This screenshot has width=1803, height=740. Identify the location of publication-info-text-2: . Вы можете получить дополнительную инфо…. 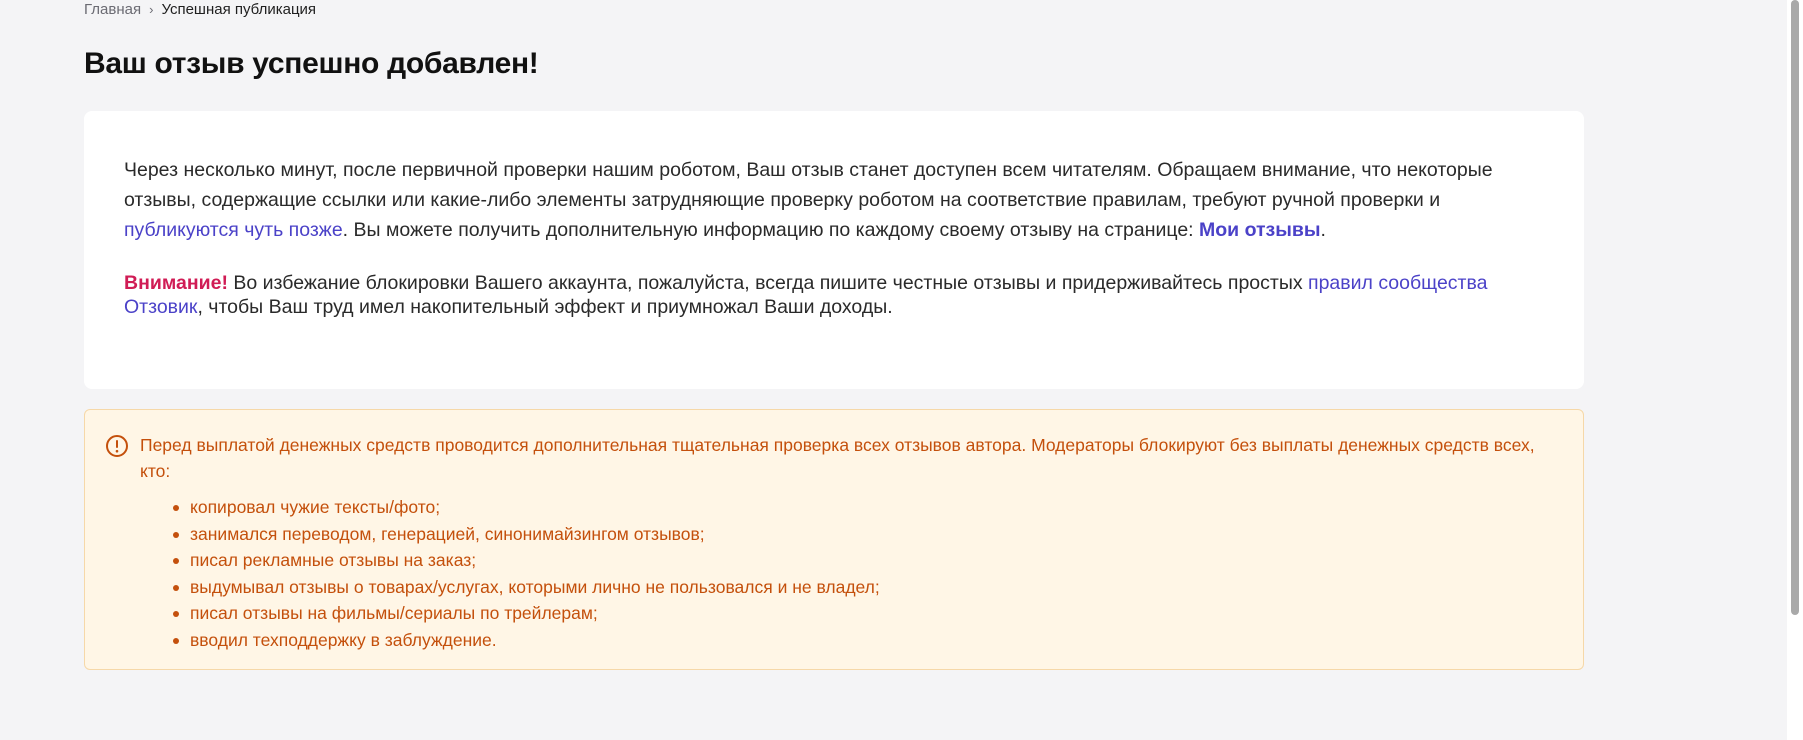
(771, 230).